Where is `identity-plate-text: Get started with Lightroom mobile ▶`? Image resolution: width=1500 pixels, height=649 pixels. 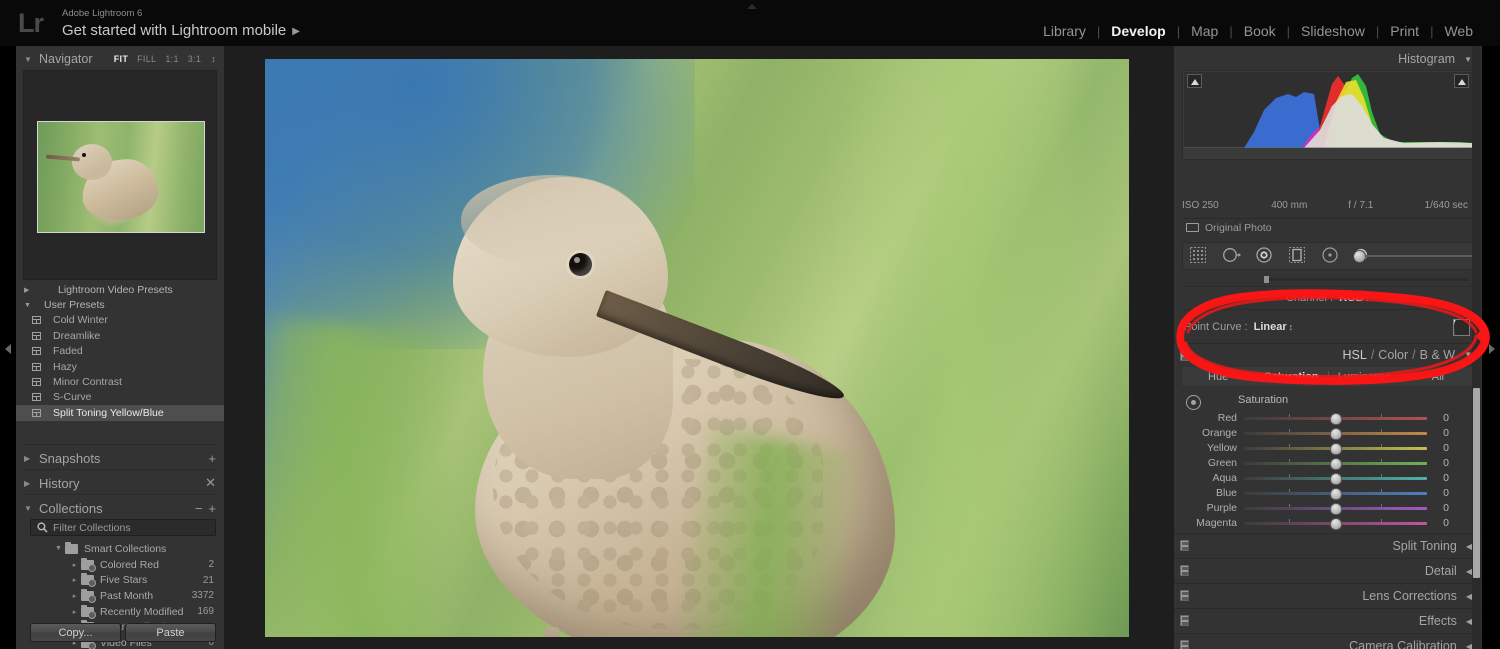 identity-plate-text: Get started with Lightroom mobile ▶ is located at coordinates (181, 31).